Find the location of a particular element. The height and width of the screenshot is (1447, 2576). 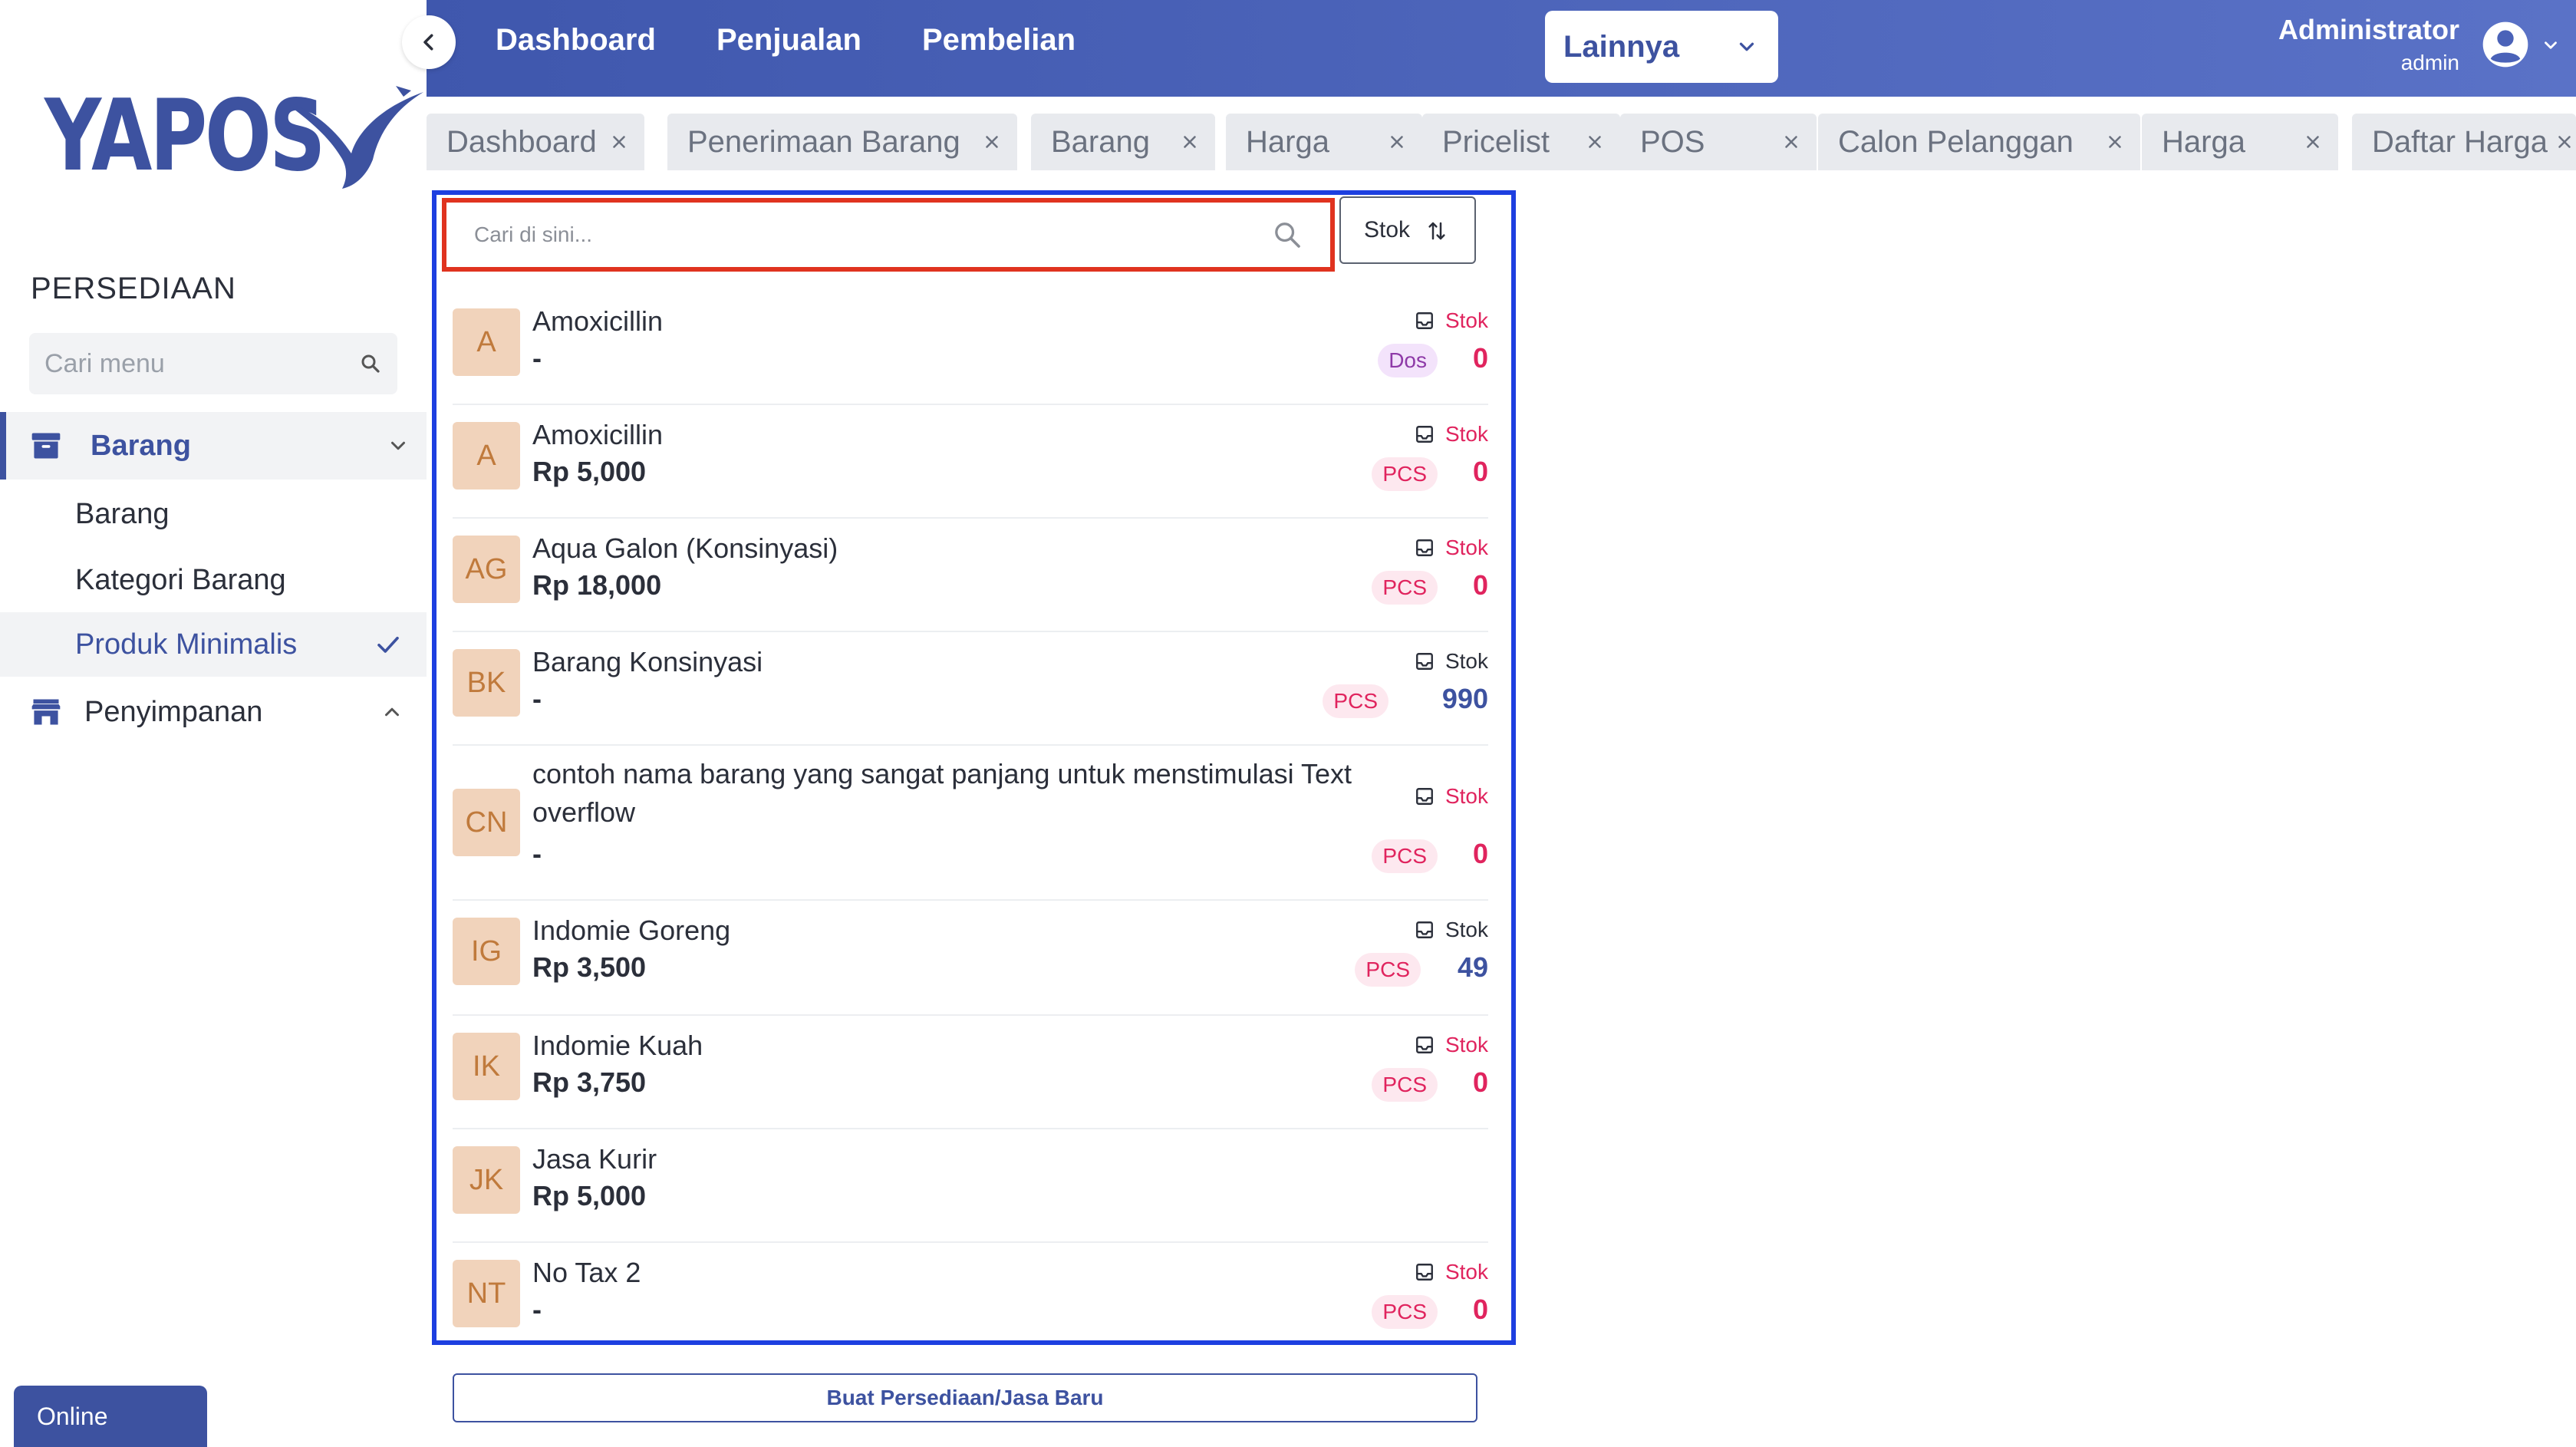

sidebar-collapse-button is located at coordinates (429, 42).